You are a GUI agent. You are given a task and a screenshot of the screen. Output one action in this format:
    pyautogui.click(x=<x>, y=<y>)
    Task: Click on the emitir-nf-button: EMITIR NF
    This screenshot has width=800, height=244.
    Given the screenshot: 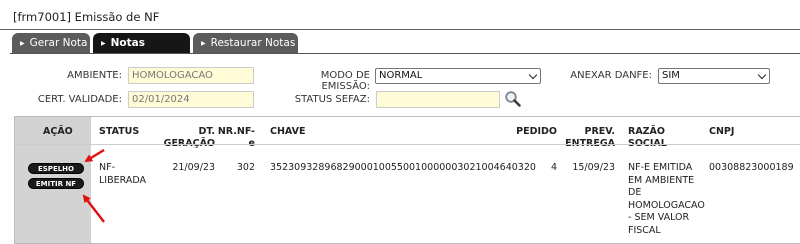 What is the action you would take?
    pyautogui.click(x=56, y=183)
    